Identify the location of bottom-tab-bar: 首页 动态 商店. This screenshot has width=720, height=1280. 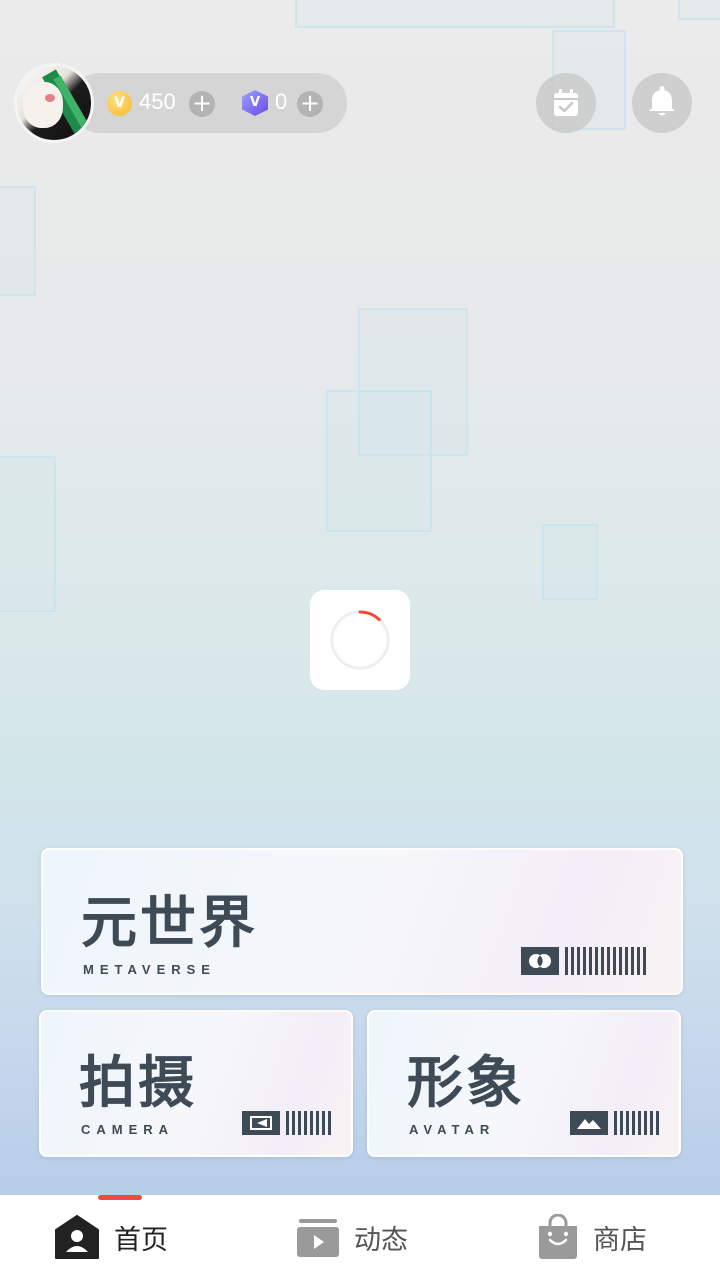
(360, 1237).